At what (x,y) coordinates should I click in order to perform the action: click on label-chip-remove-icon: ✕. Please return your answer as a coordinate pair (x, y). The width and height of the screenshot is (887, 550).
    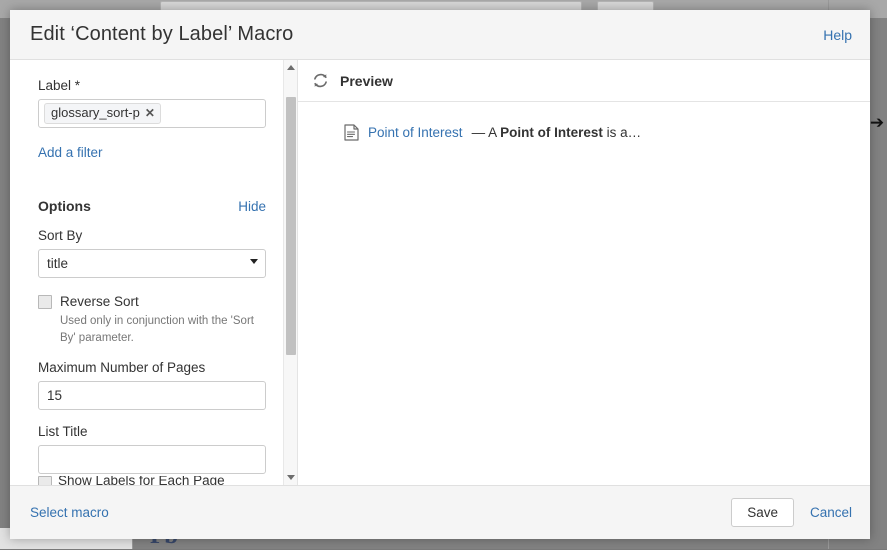
    Looking at the image, I should click on (150, 113).